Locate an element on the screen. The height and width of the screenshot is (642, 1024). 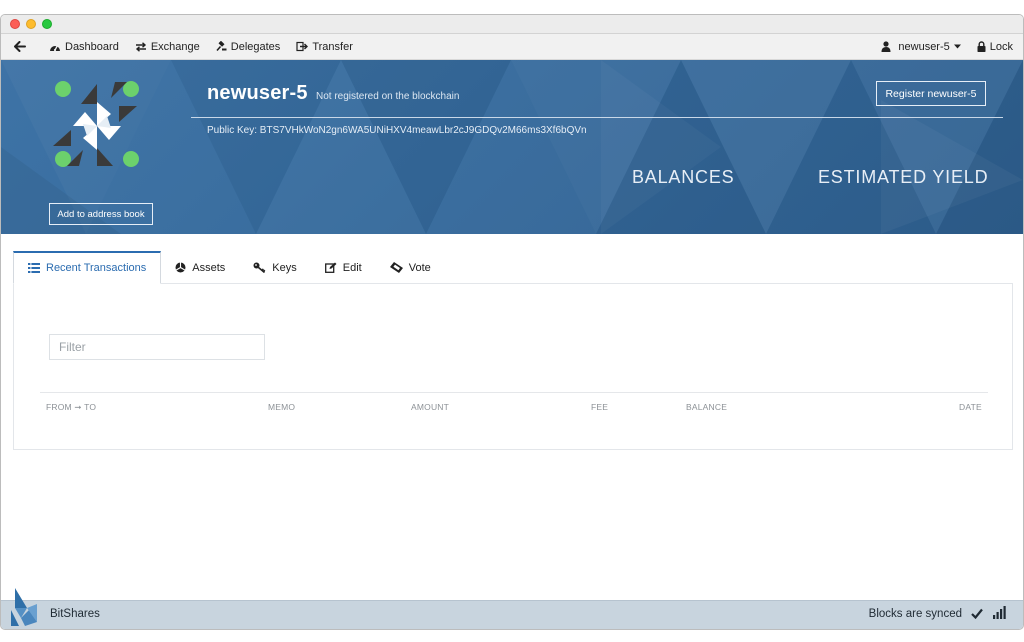
add-to-address-book-button: Add to address book is located at coordinates (101, 214).